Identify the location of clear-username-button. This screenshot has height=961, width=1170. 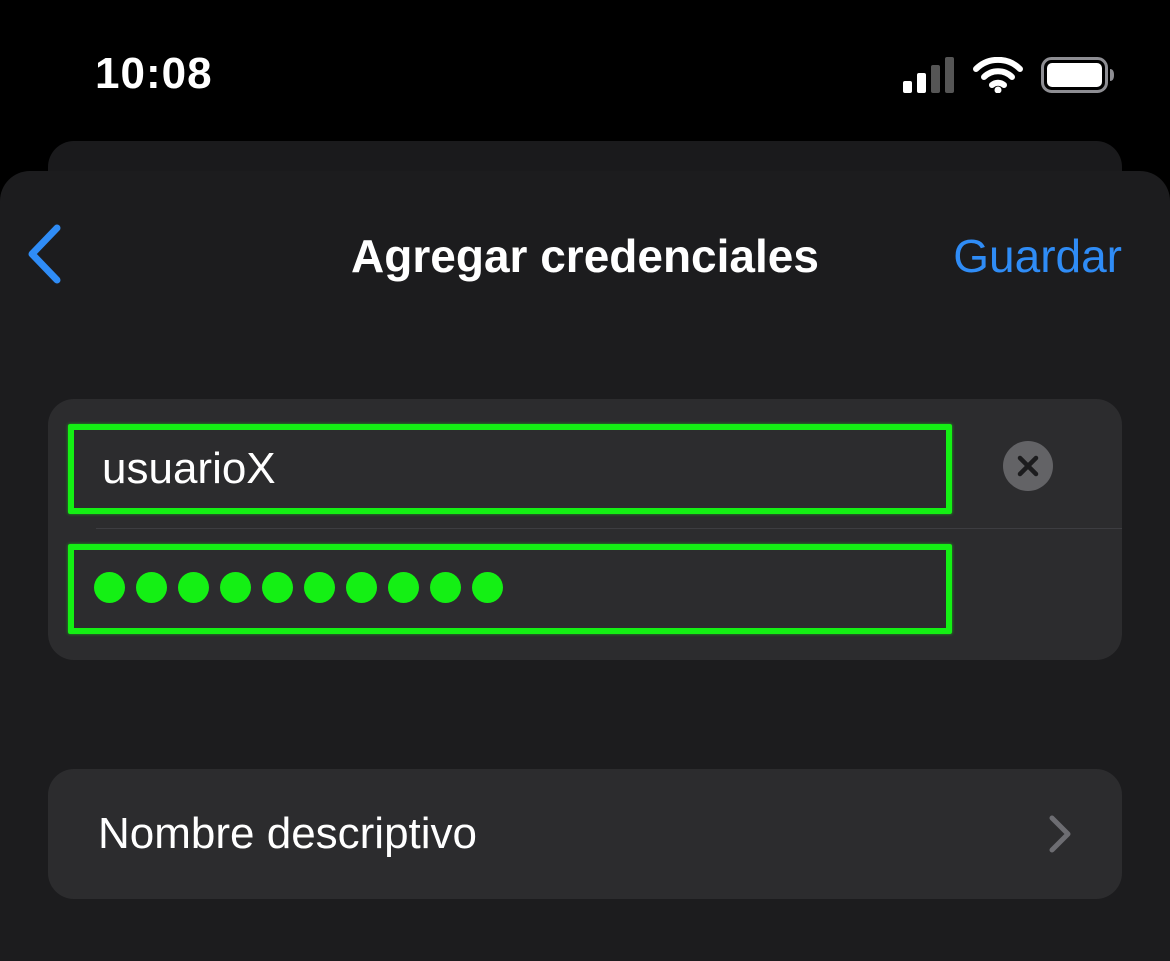
(1028, 466).